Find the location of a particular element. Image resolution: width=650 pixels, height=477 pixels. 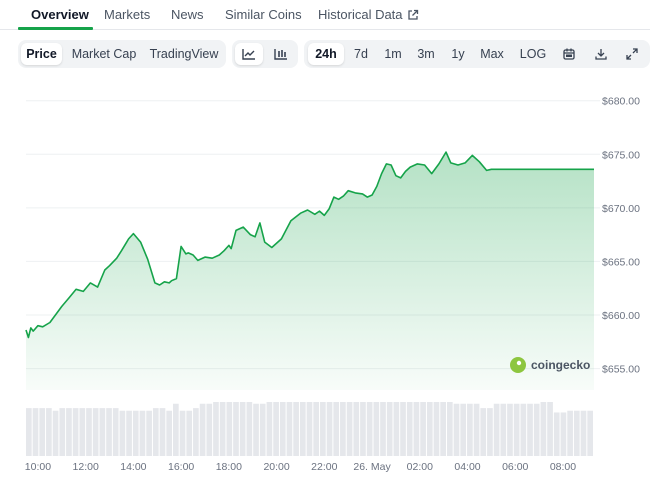

x-tick-label: 16:00 is located at coordinates (181, 467).